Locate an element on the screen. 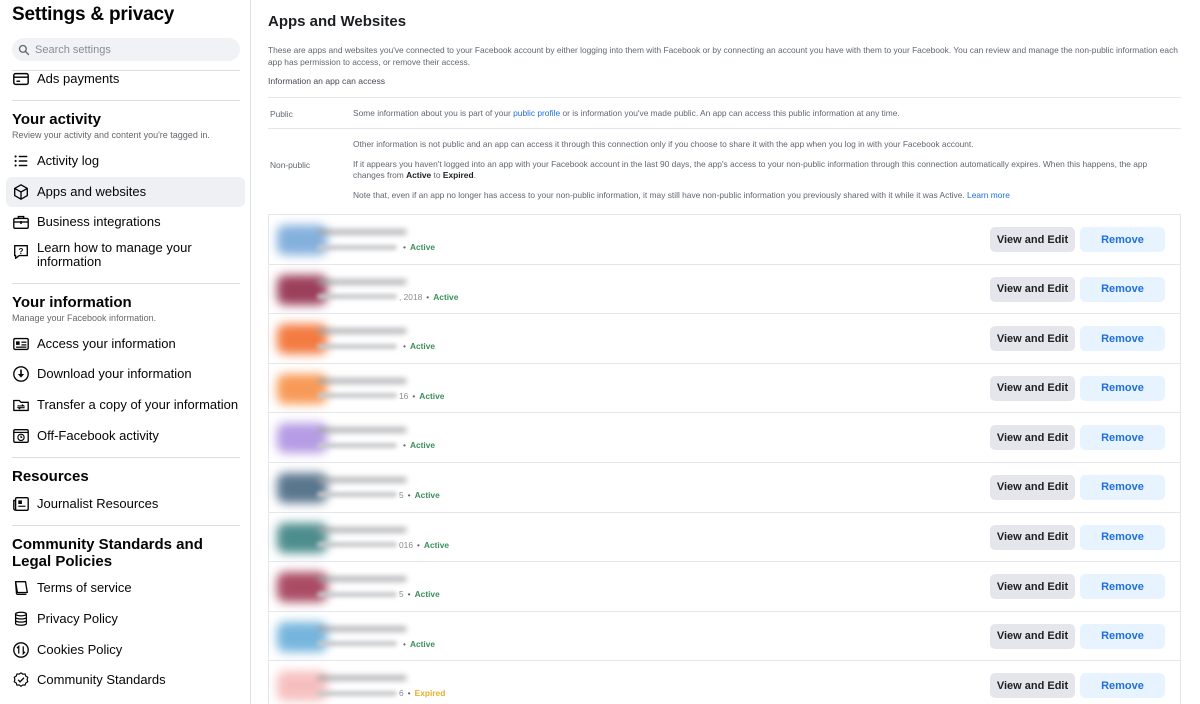  sidebar-item-cookies-policy: Cookies Policy is located at coordinates (125, 650).